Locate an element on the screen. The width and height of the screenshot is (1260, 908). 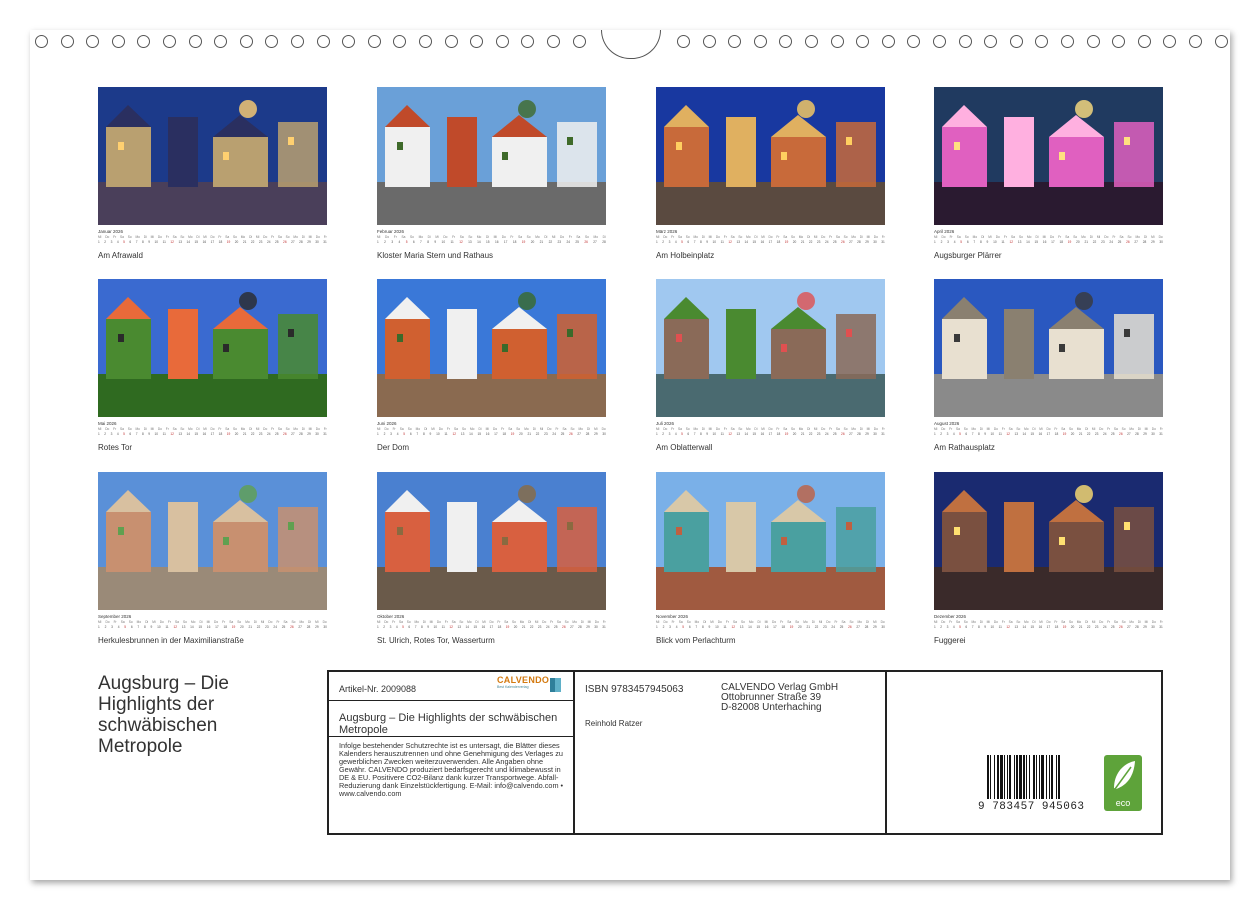
day-number: 11 is located at coordinates (724, 627).